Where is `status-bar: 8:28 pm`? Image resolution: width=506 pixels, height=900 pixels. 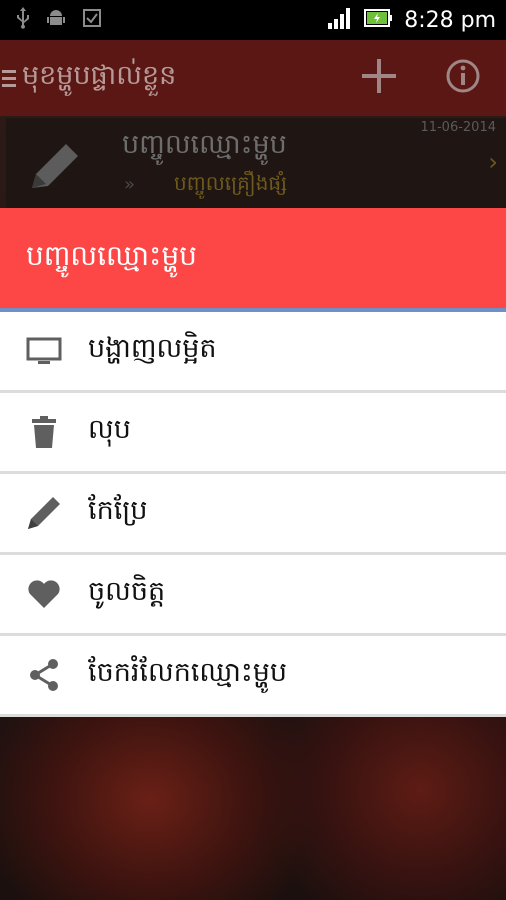
status-bar: 8:28 pm is located at coordinates (253, 20).